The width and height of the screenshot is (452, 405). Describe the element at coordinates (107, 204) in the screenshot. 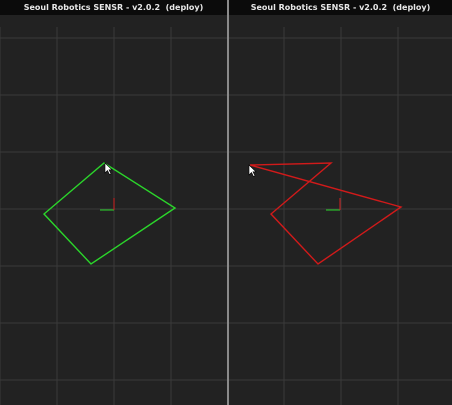

I see `left-origin-axes` at that location.